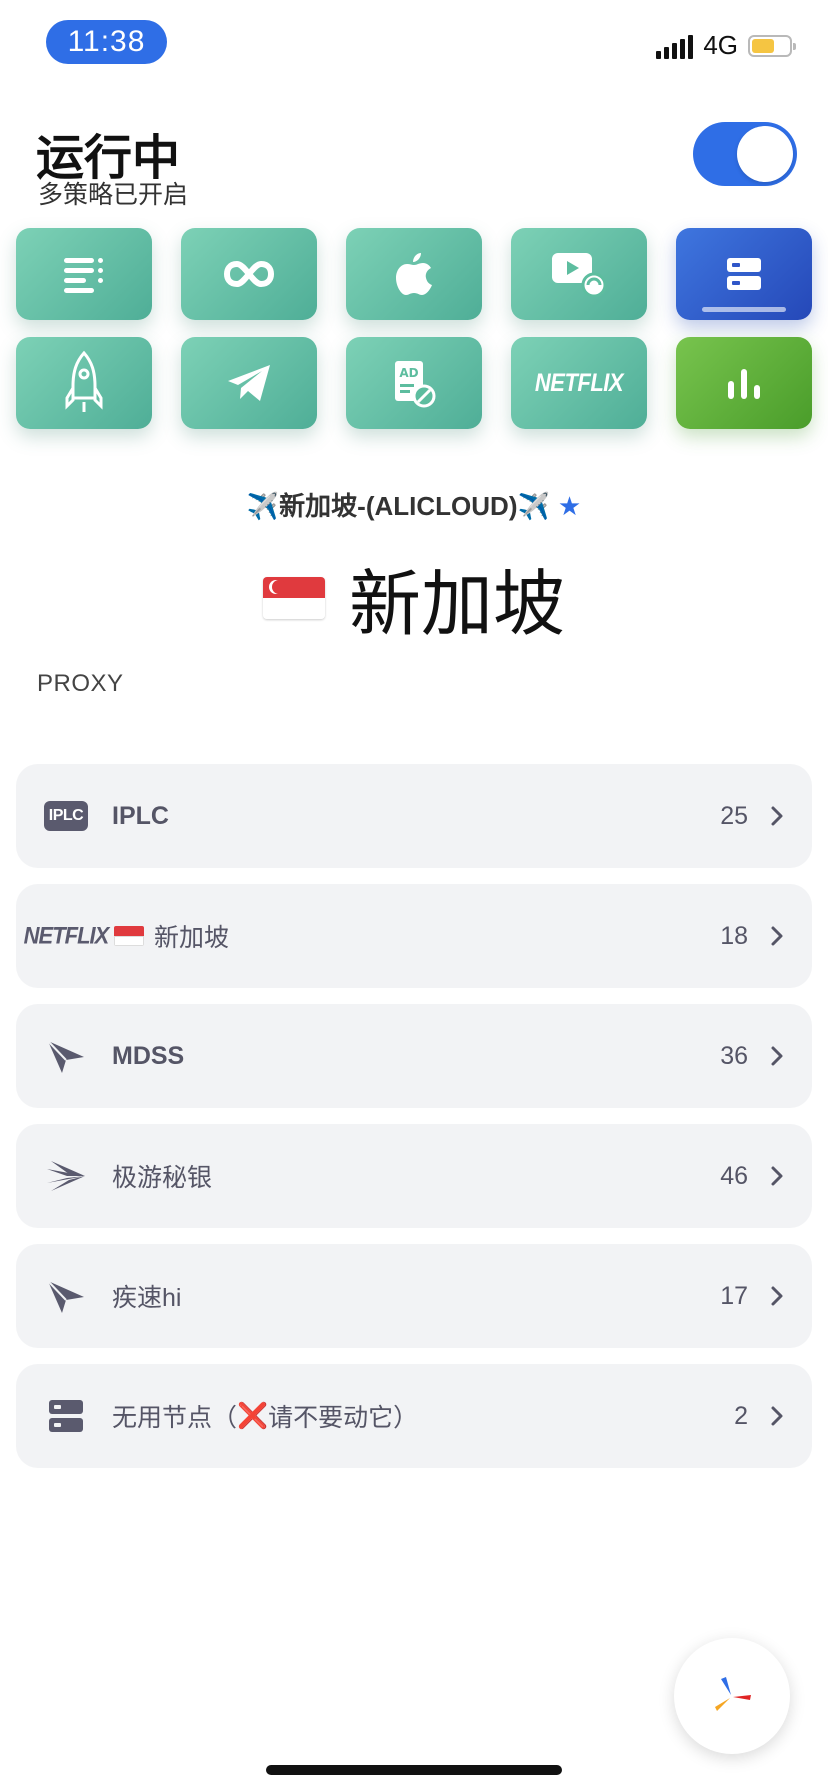 This screenshot has height=1792, width=828. I want to click on group-label: 无用节点（ ❌ 请不要动它）, so click(265, 1416).